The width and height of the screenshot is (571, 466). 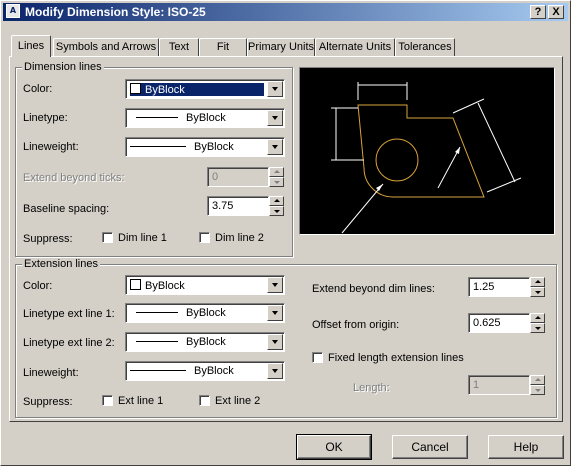 What do you see at coordinates (63, 67) in the screenshot?
I see `dimension-lines-legend: Dimension lines` at bounding box center [63, 67].